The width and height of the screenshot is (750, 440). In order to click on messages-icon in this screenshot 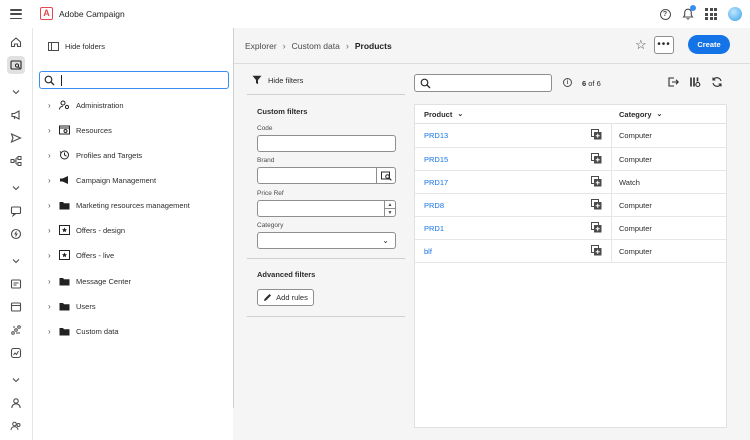, I will do `click(16, 211)`.